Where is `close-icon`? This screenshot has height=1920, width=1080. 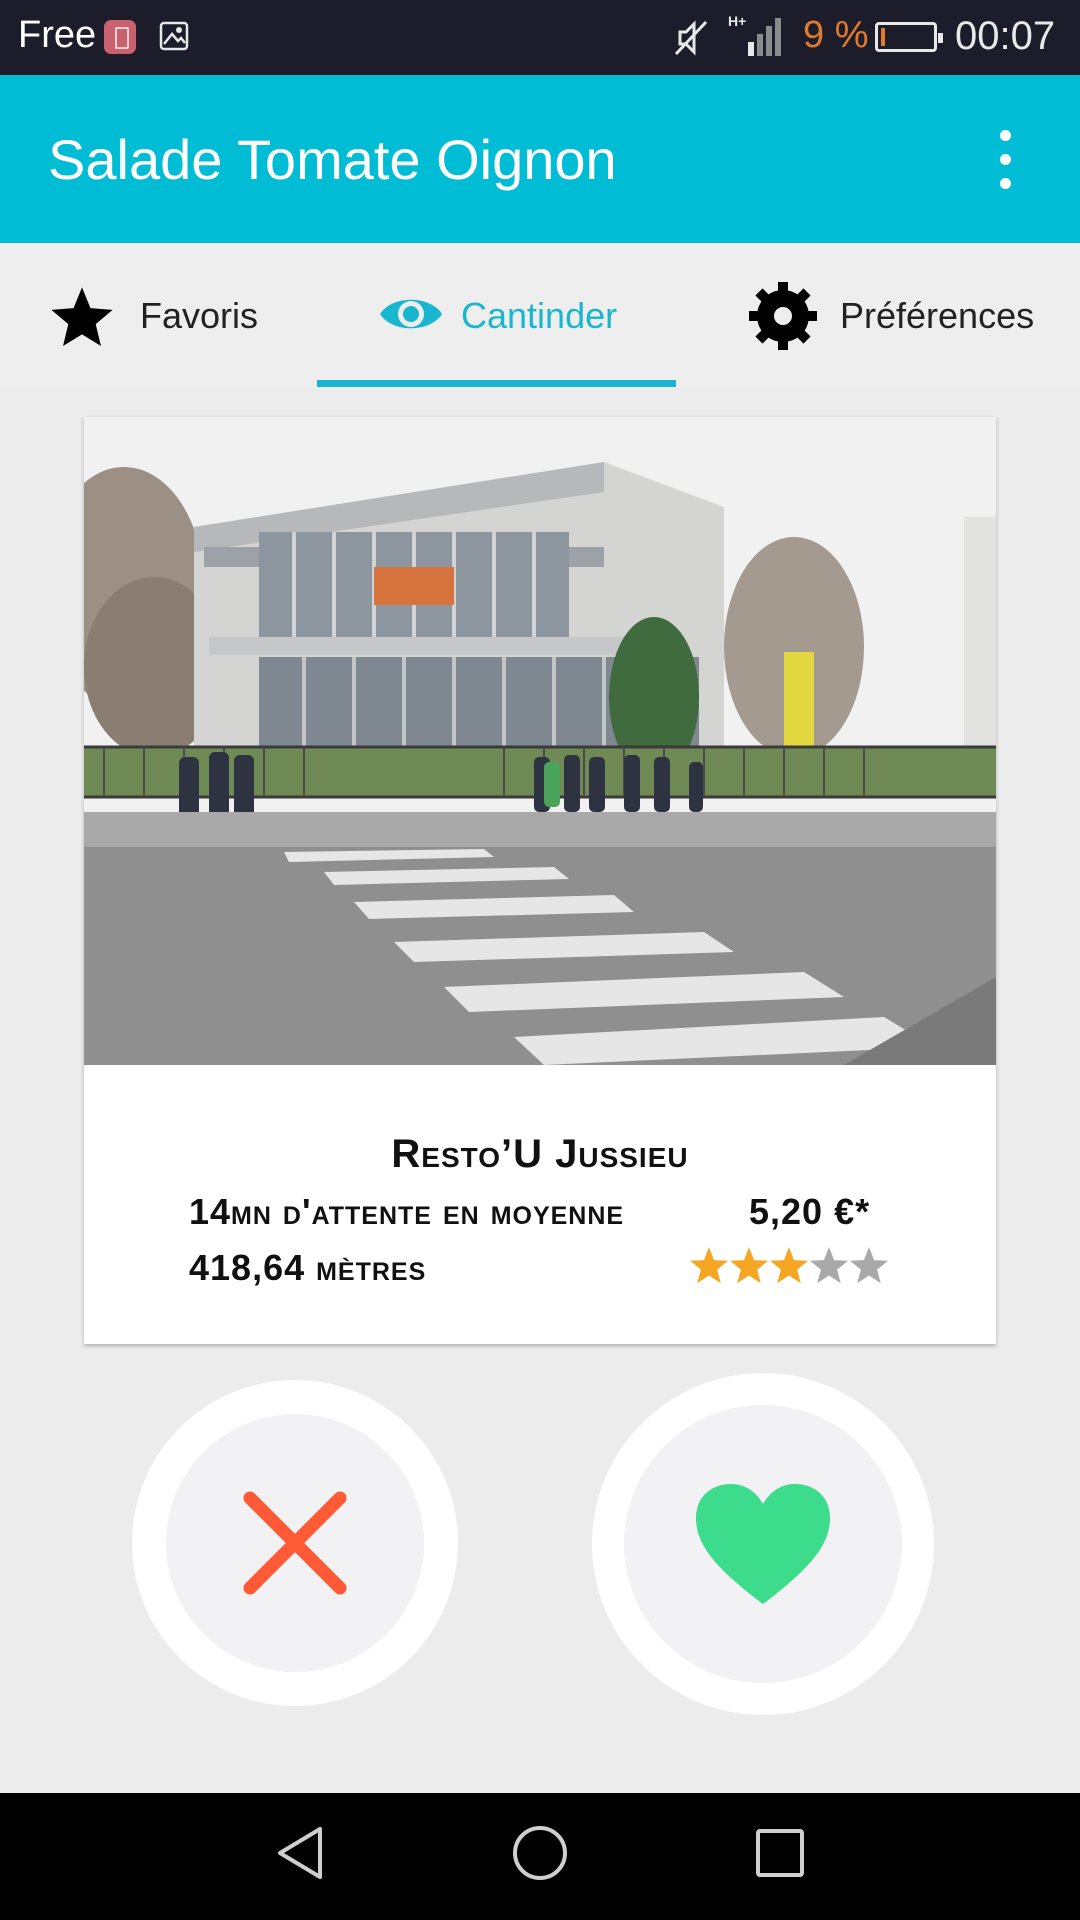 close-icon is located at coordinates (295, 1543).